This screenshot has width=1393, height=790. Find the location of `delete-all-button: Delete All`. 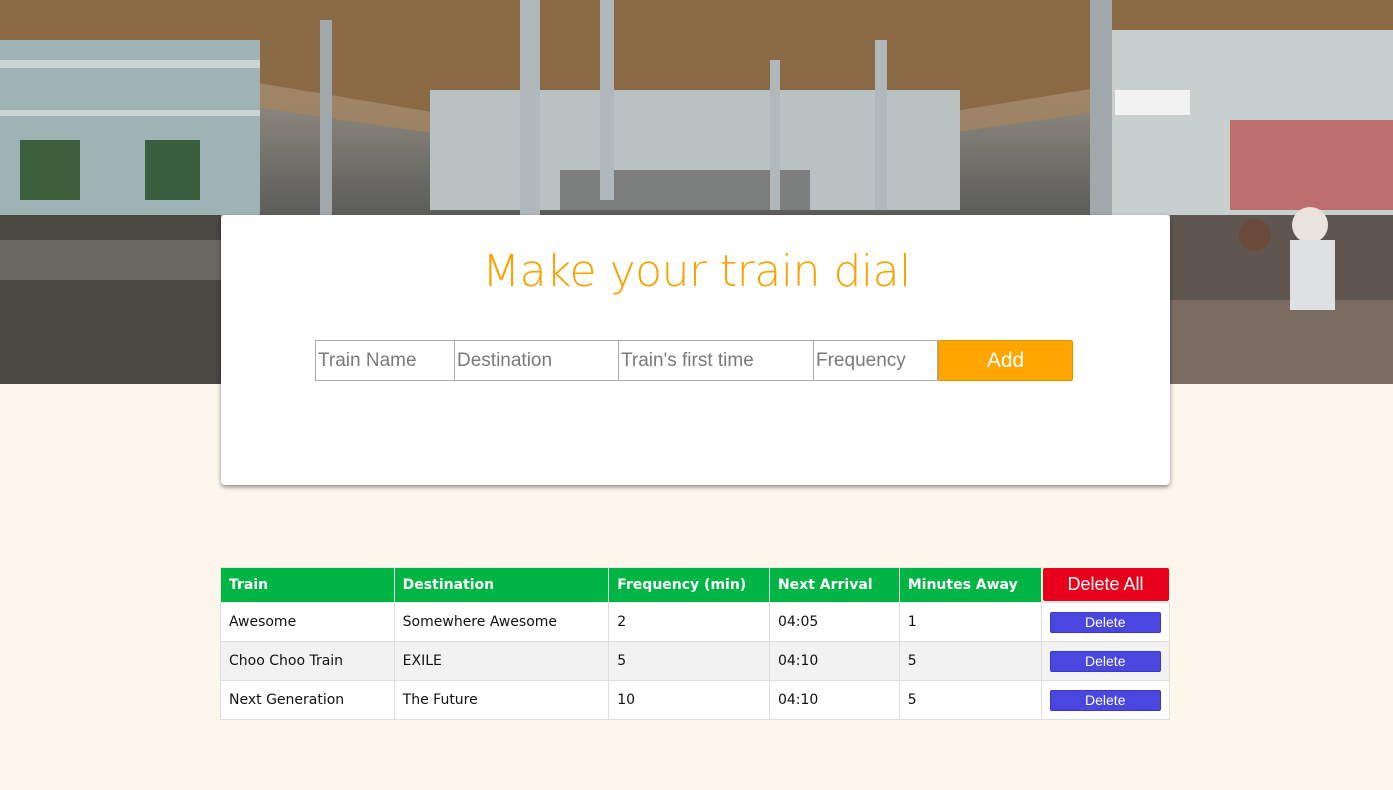

delete-all-button: Delete All is located at coordinates (1105, 585).